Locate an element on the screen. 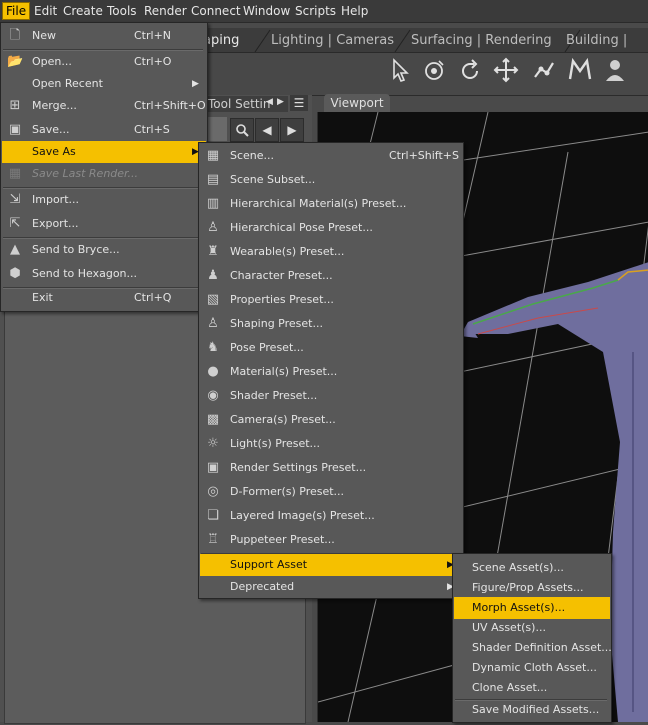  layered-image-icon: ❏ is located at coordinates (213, 515).